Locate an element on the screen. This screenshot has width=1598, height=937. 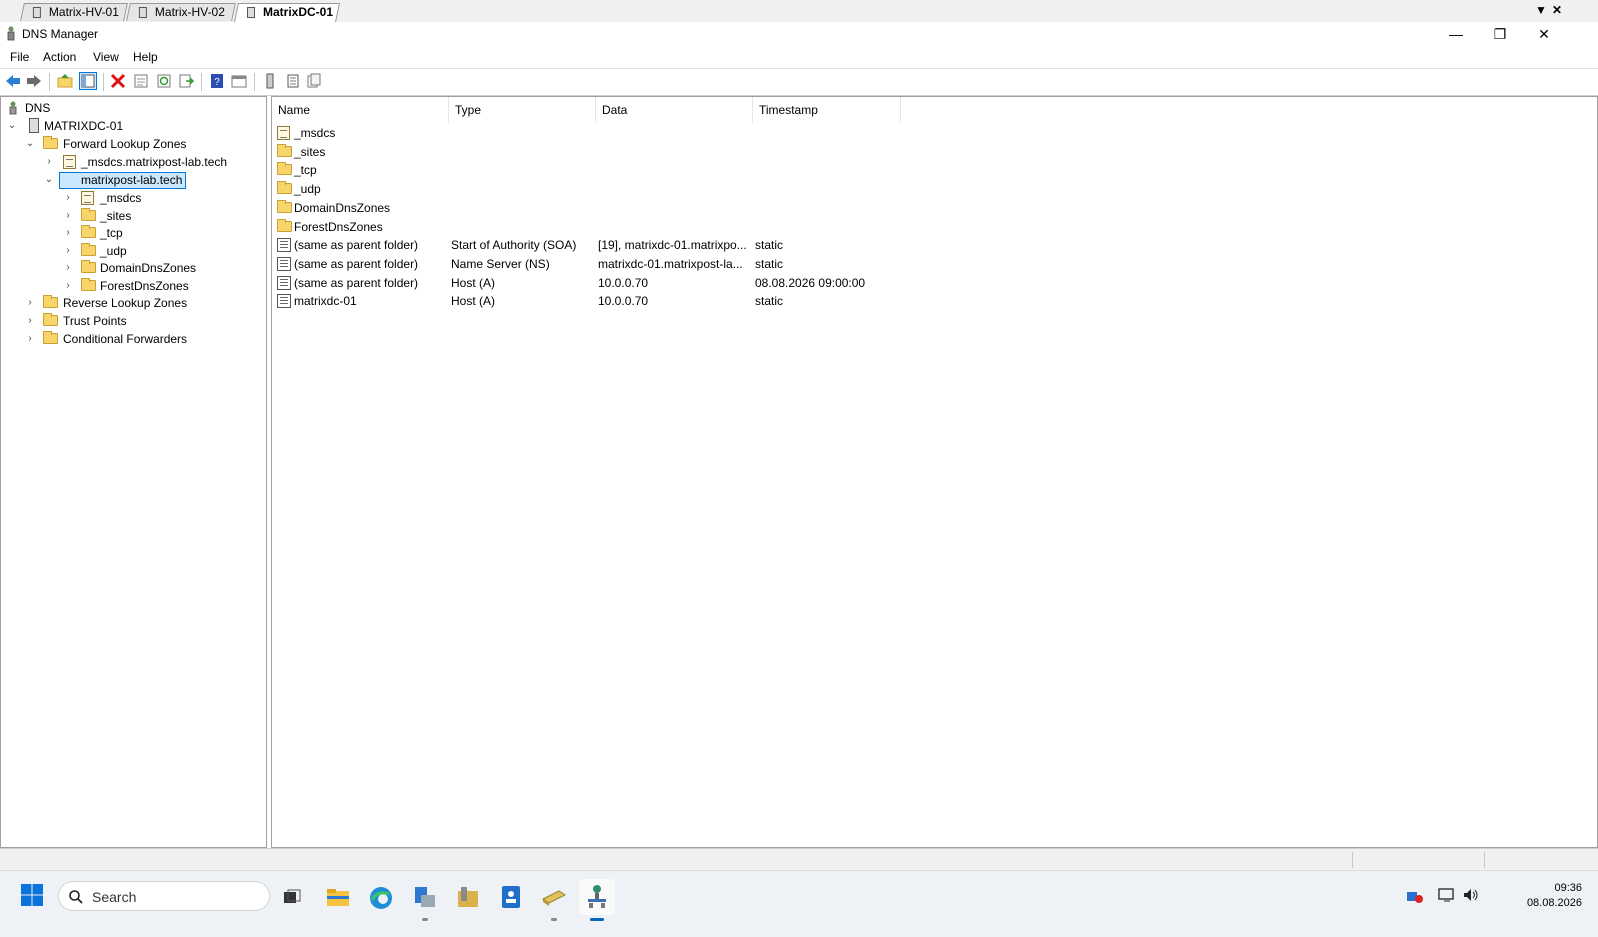
record-timestamp: static is located at coordinates (769, 301).